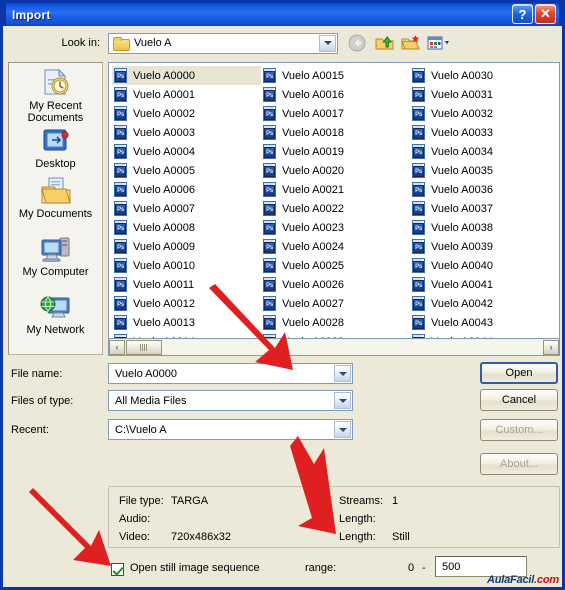 This screenshot has width=565, height=590. I want to click on file-list-item: Ps Vuelo A0027, so click(335, 303).